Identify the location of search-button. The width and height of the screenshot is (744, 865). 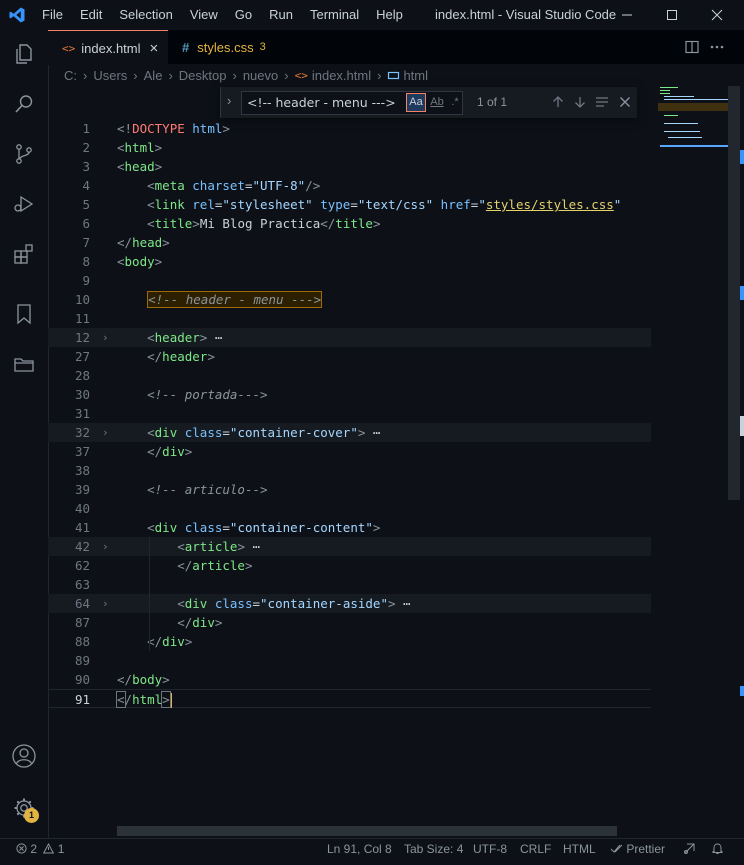
(24, 104).